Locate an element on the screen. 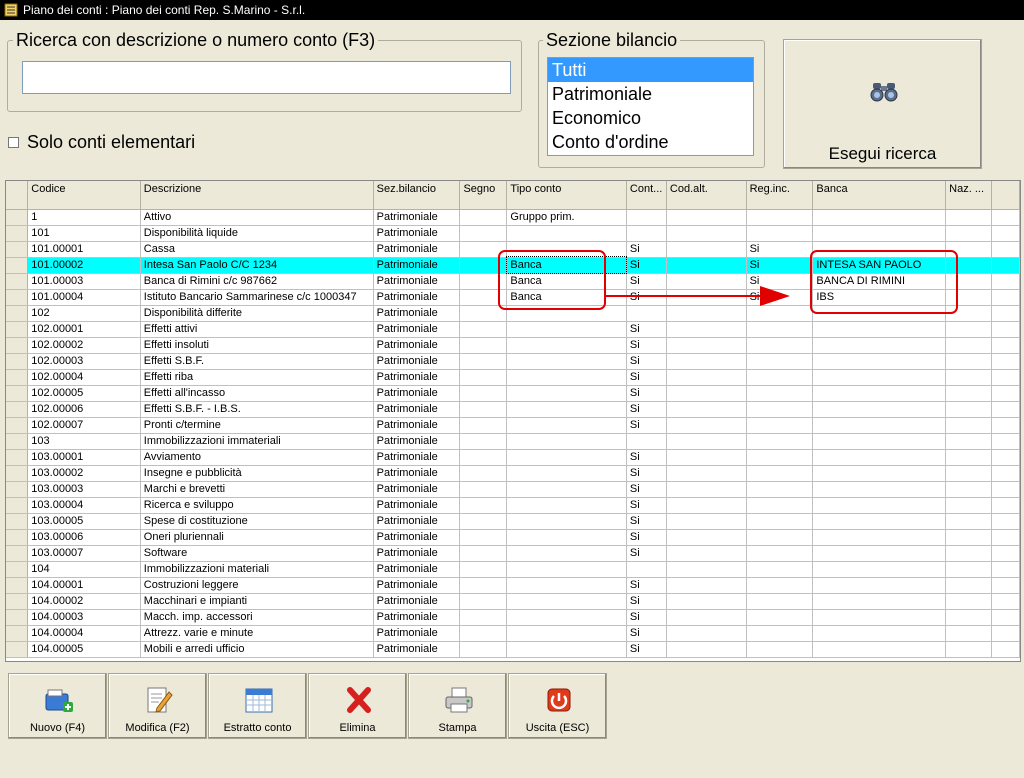 This screenshot has height=778, width=1024. table-row: 103.00001 Avviamento Patrimoniale Si is located at coordinates (513, 457).